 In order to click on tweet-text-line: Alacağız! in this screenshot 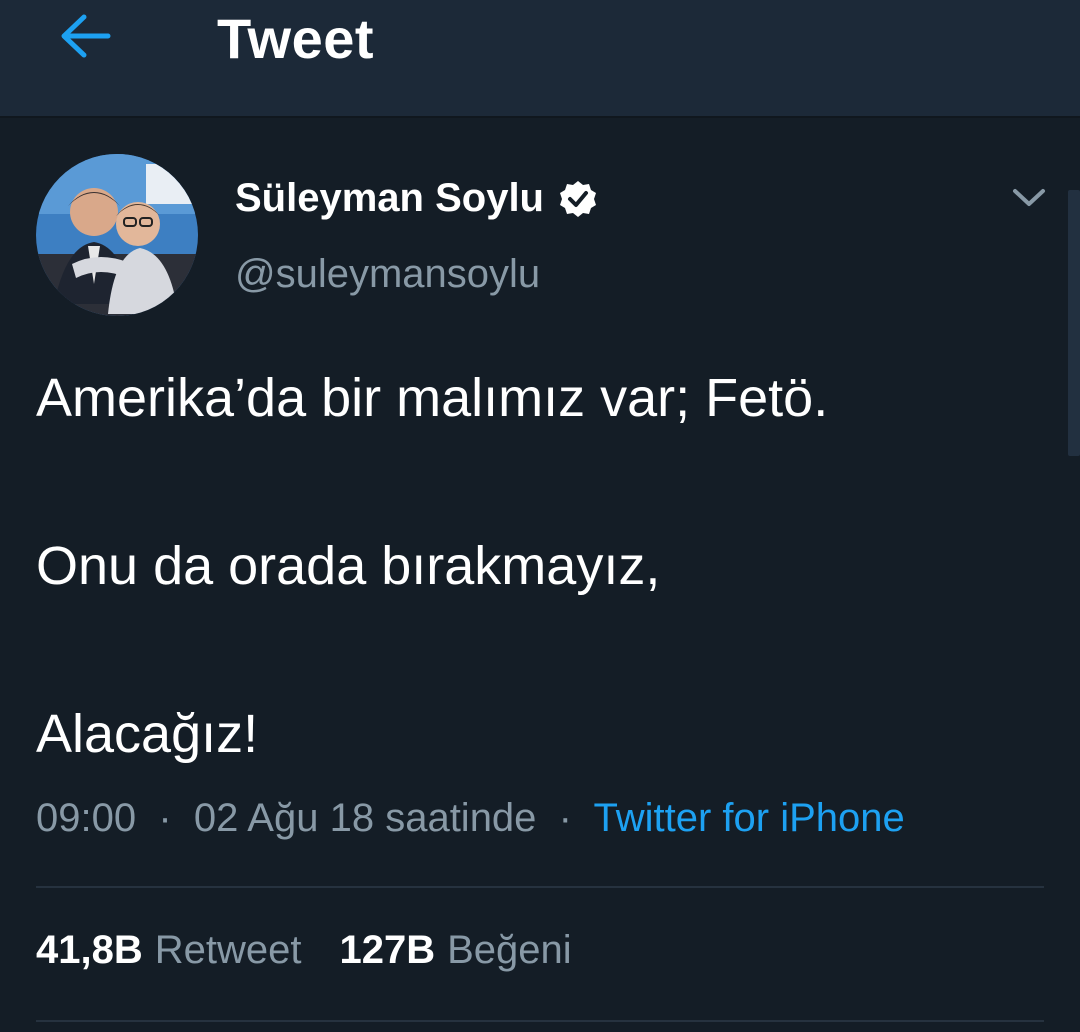, I will do `click(147, 734)`.